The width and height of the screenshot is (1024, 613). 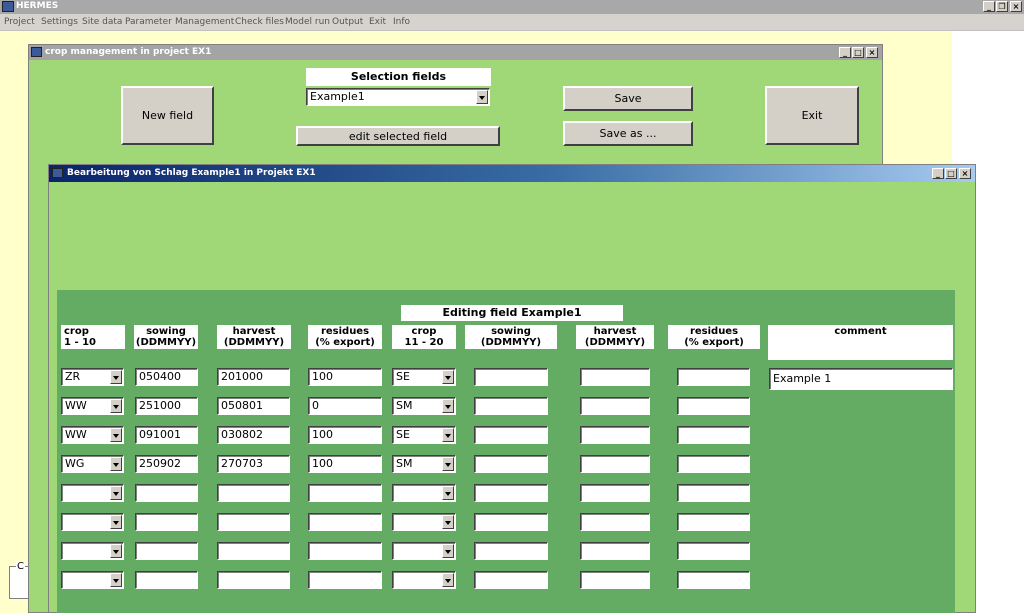 I want to click on harvest-1-field: 270703, so click(x=253, y=464).